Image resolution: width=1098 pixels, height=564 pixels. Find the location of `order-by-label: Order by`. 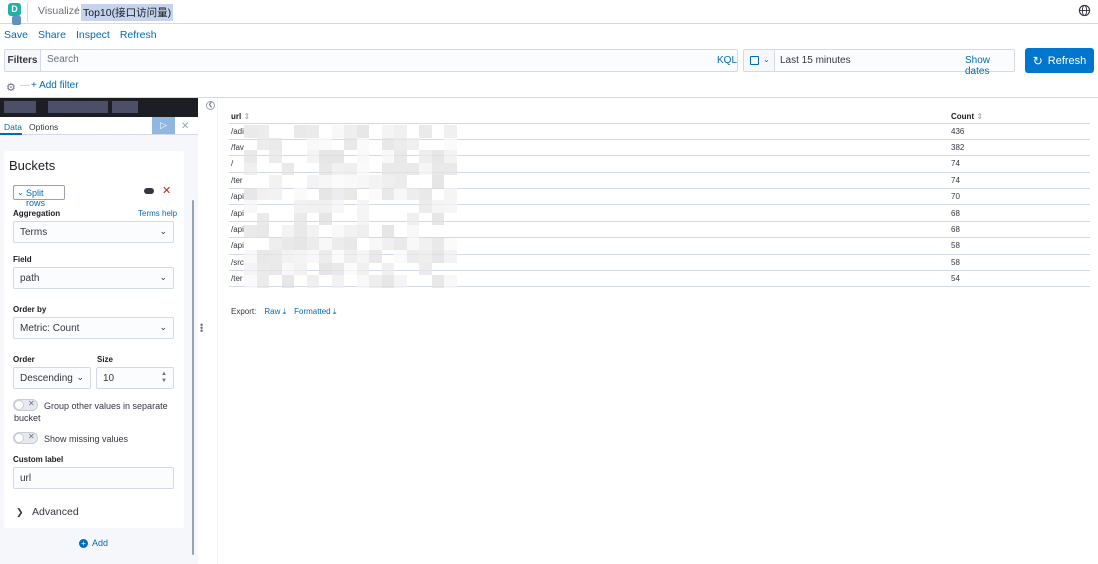

order-by-label: Order by is located at coordinates (30, 309).